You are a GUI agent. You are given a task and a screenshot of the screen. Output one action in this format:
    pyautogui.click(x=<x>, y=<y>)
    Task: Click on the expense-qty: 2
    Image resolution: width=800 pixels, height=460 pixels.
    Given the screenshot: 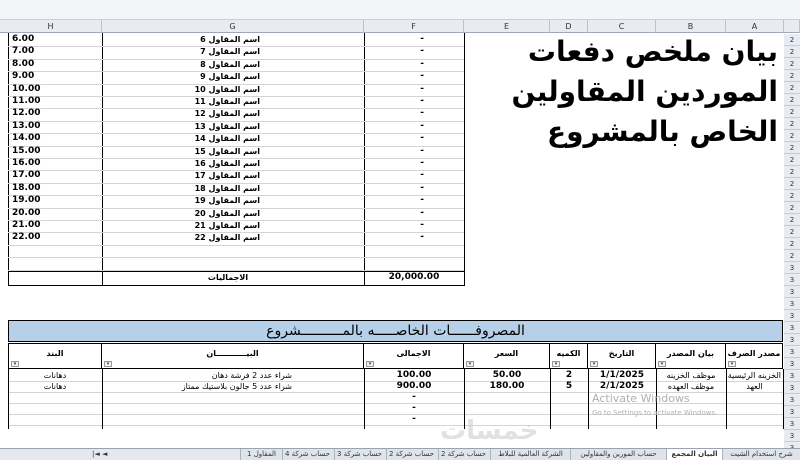 What is the action you would take?
    pyautogui.click(x=569, y=375)
    